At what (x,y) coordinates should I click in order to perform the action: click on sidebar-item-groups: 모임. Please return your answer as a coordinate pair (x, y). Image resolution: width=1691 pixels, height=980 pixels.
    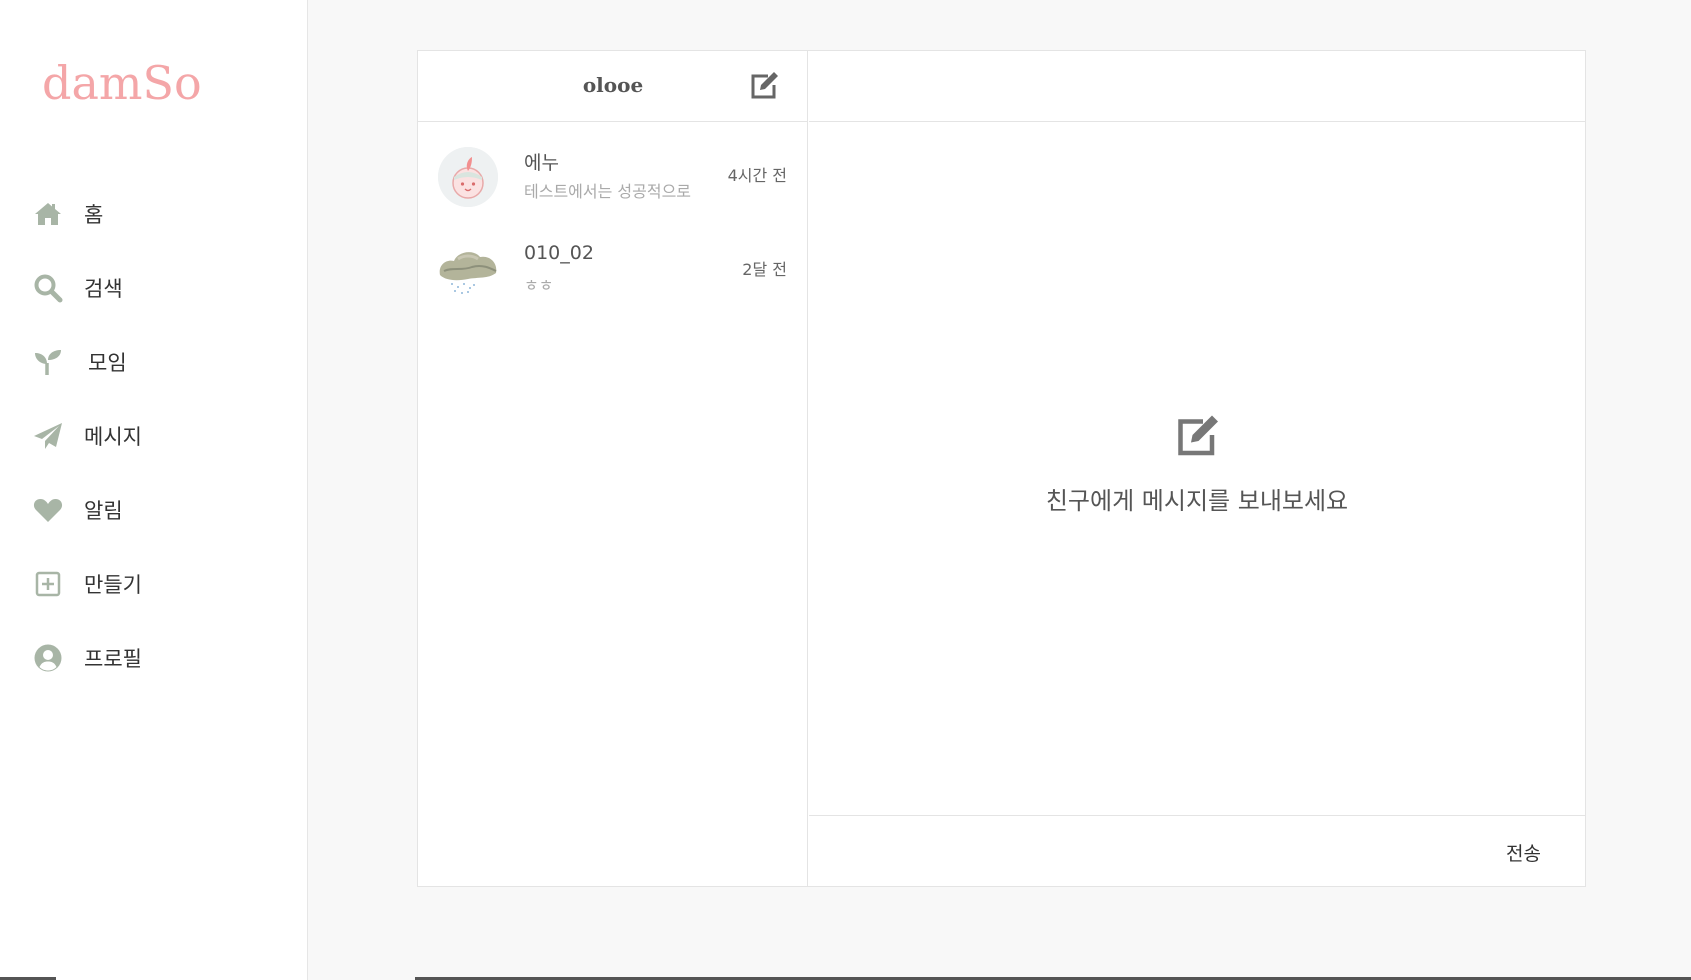
    Looking at the image, I should click on (86, 362).